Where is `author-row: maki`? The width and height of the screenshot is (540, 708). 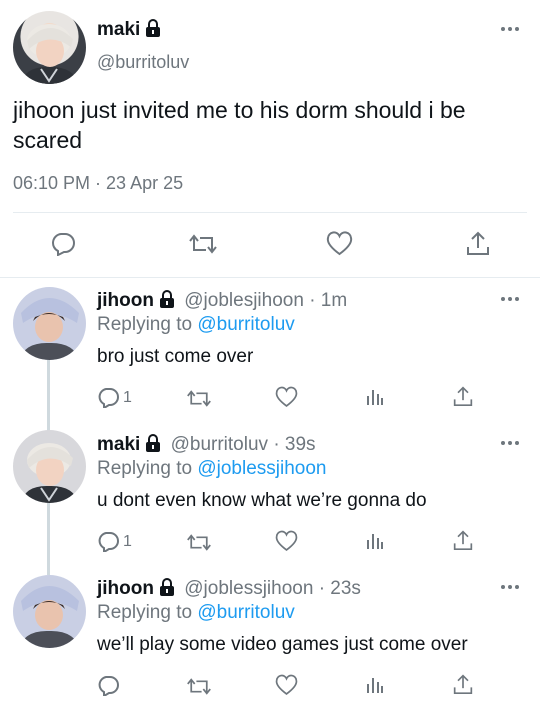
author-row: maki is located at coordinates (129, 30).